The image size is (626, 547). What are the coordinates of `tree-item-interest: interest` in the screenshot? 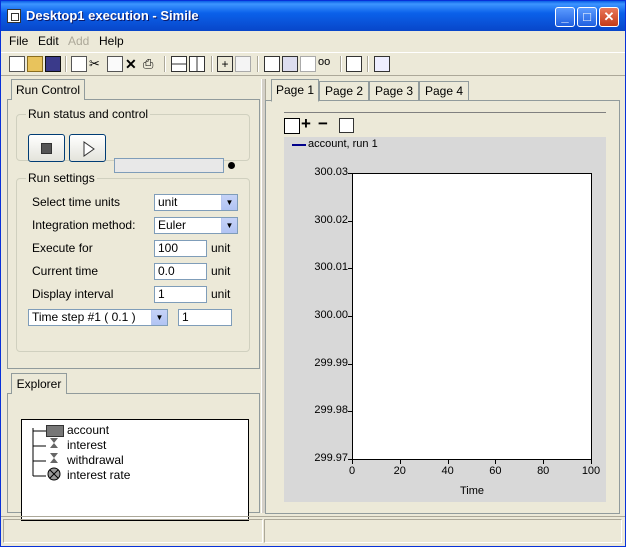 It's located at (86, 445).